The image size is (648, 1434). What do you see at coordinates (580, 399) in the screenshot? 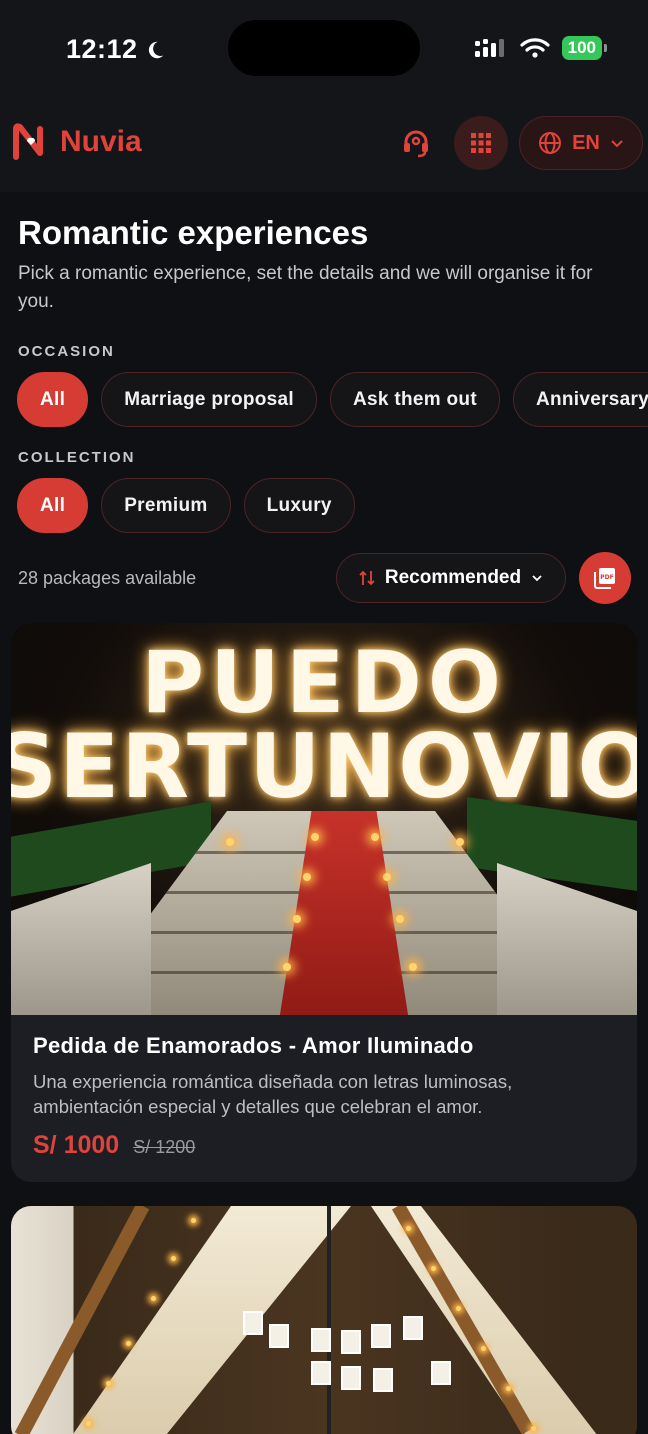
I see `occasion-chip-anniversary: Anniversary` at bounding box center [580, 399].